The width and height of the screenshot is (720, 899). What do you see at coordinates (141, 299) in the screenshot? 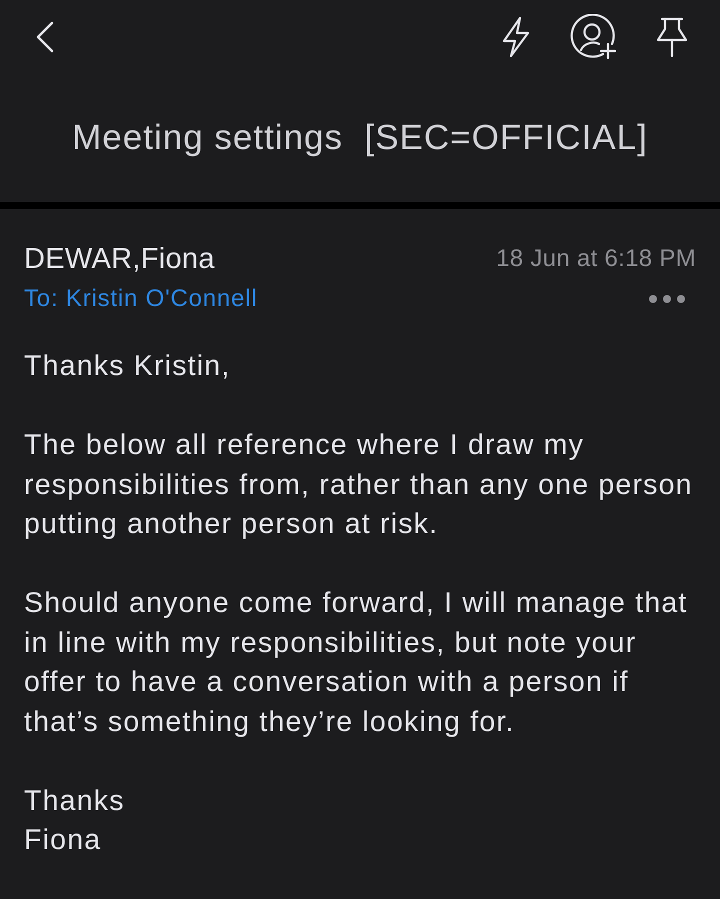
I see `recipient-link: To: Kristin O'Connell` at bounding box center [141, 299].